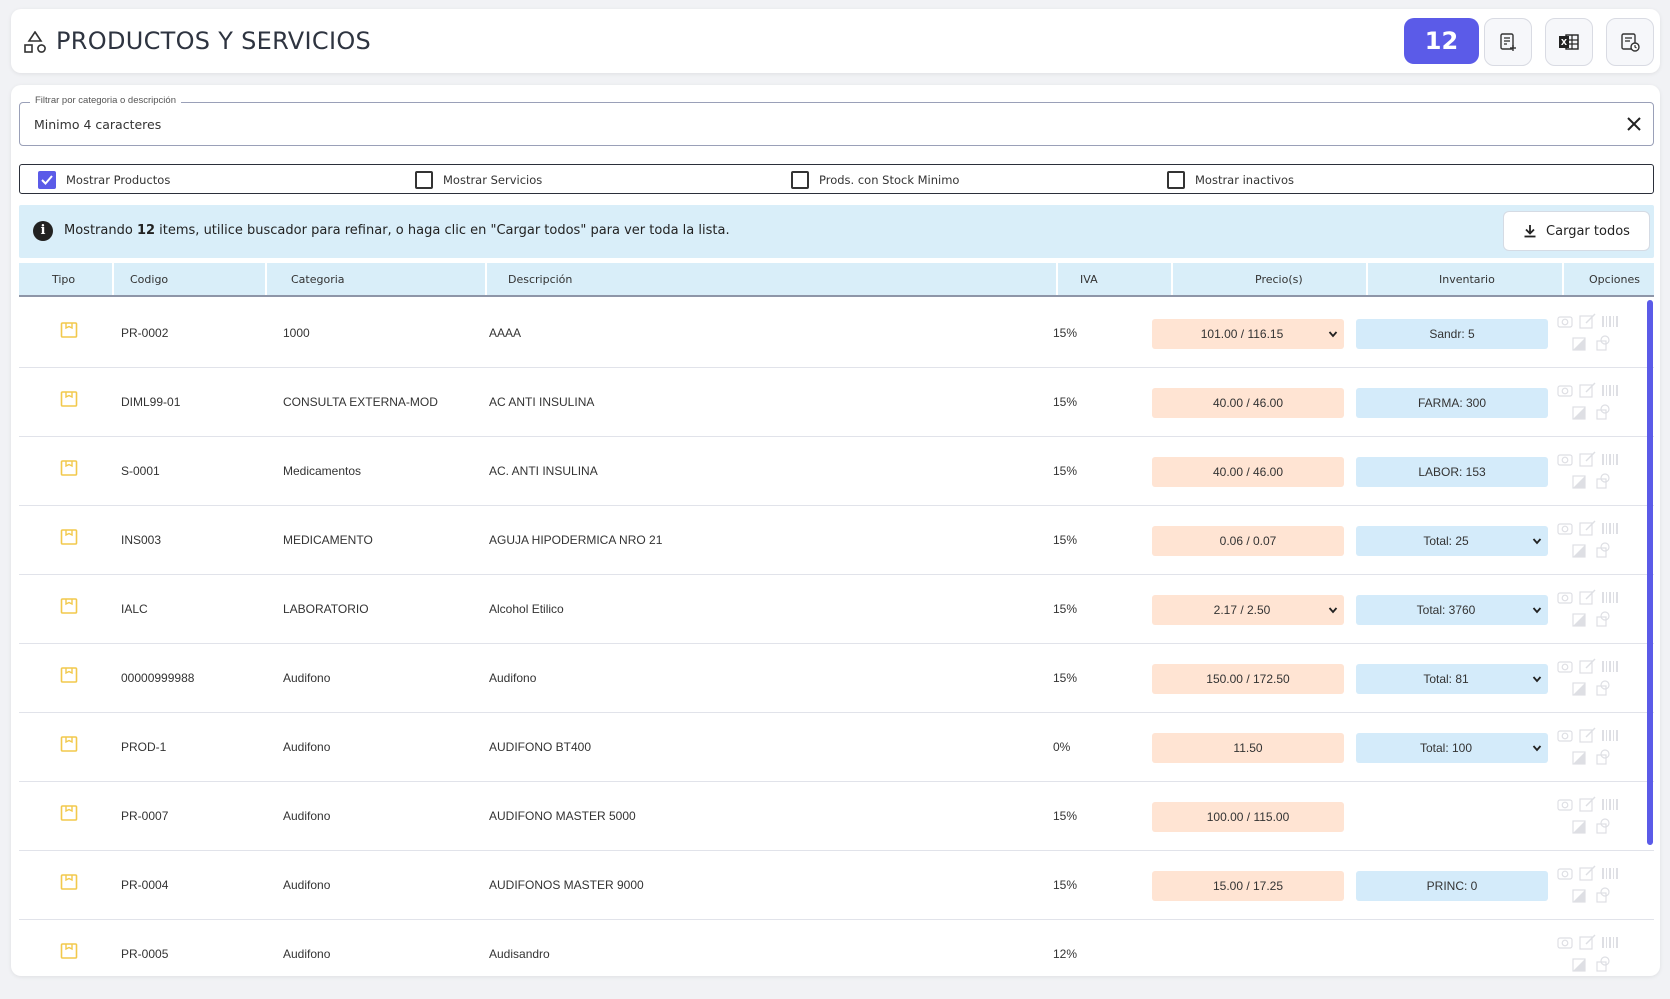 Image resolution: width=1670 pixels, height=999 pixels. Describe the element at coordinates (1089, 279) in the screenshot. I see `column-header-iva: IVA` at that location.